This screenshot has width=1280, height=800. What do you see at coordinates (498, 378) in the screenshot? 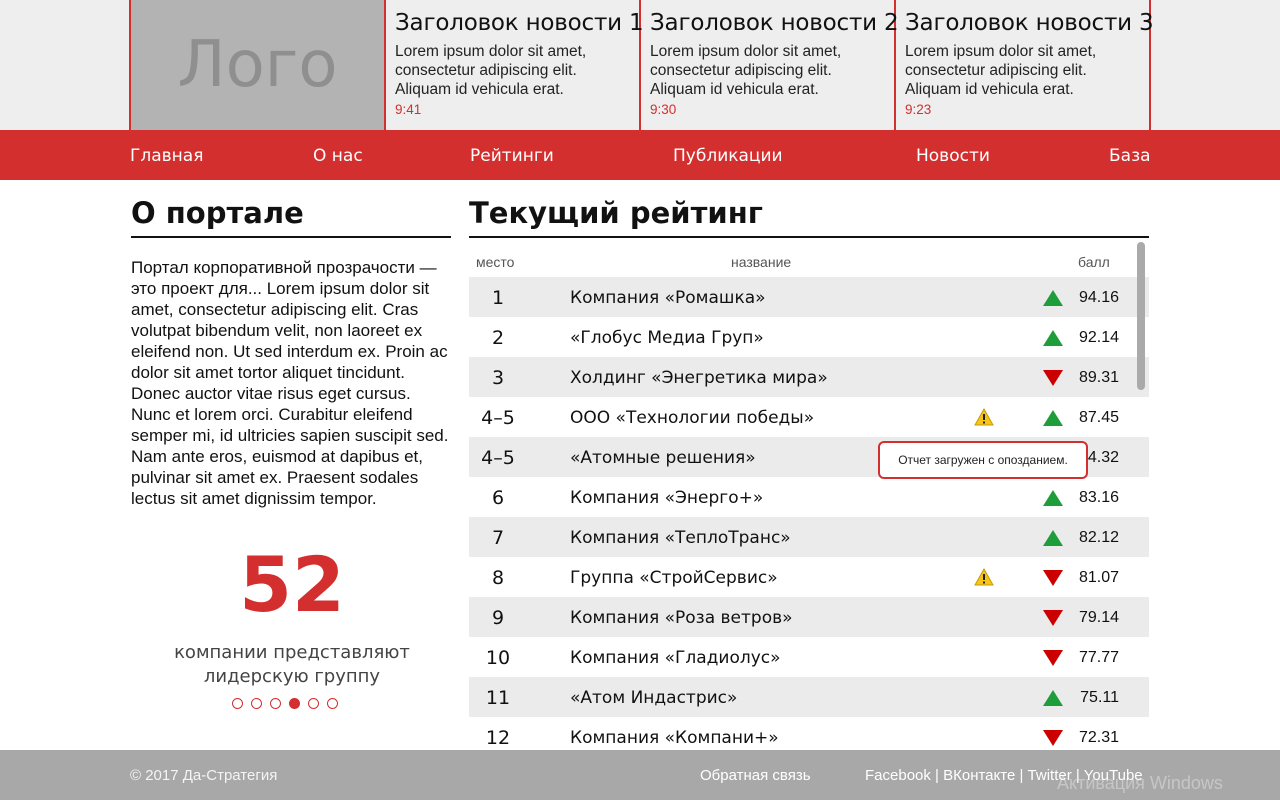
I see `row-place: 3` at bounding box center [498, 378].